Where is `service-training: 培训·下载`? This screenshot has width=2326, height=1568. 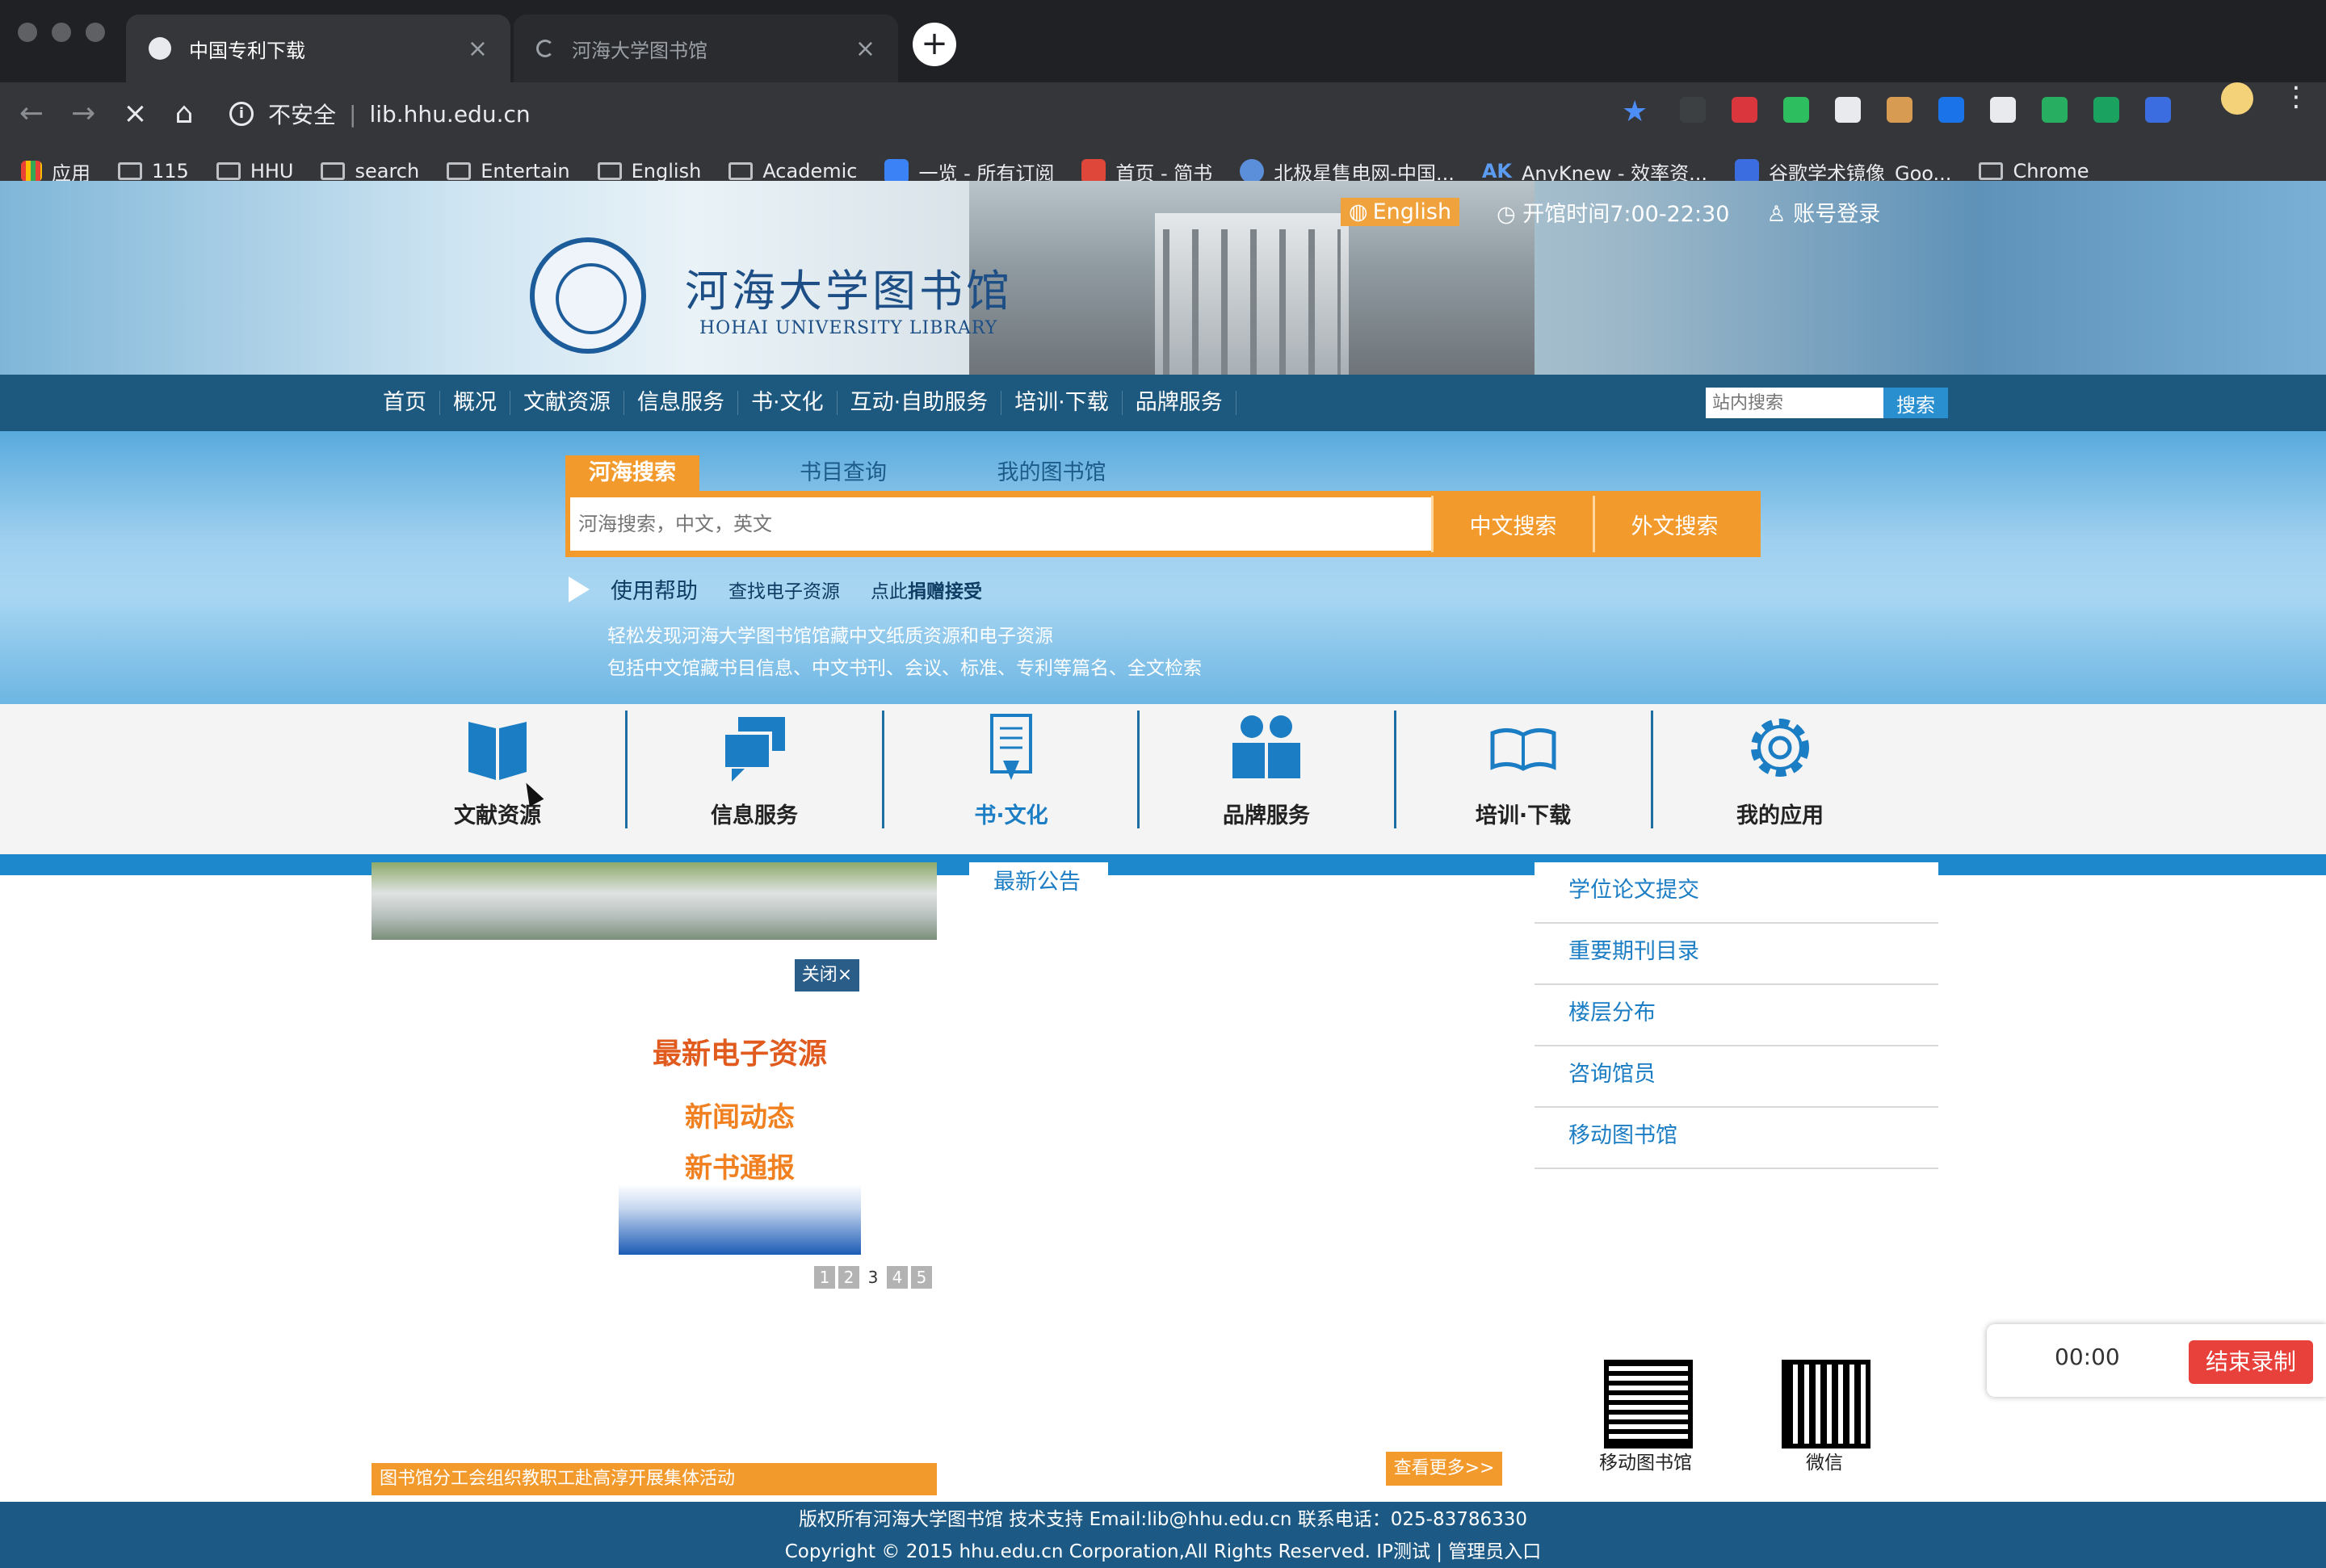 service-training: 培训·下载 is located at coordinates (1523, 771).